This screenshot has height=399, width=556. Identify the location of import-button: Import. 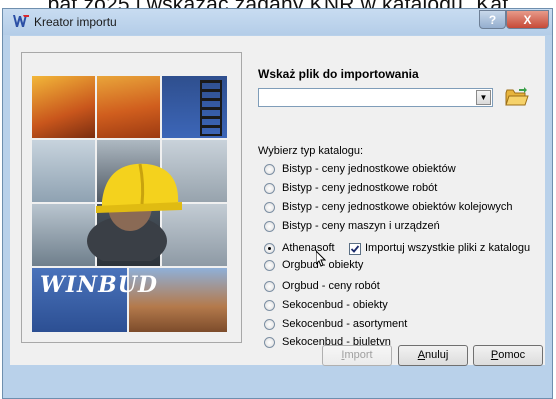
(357, 355).